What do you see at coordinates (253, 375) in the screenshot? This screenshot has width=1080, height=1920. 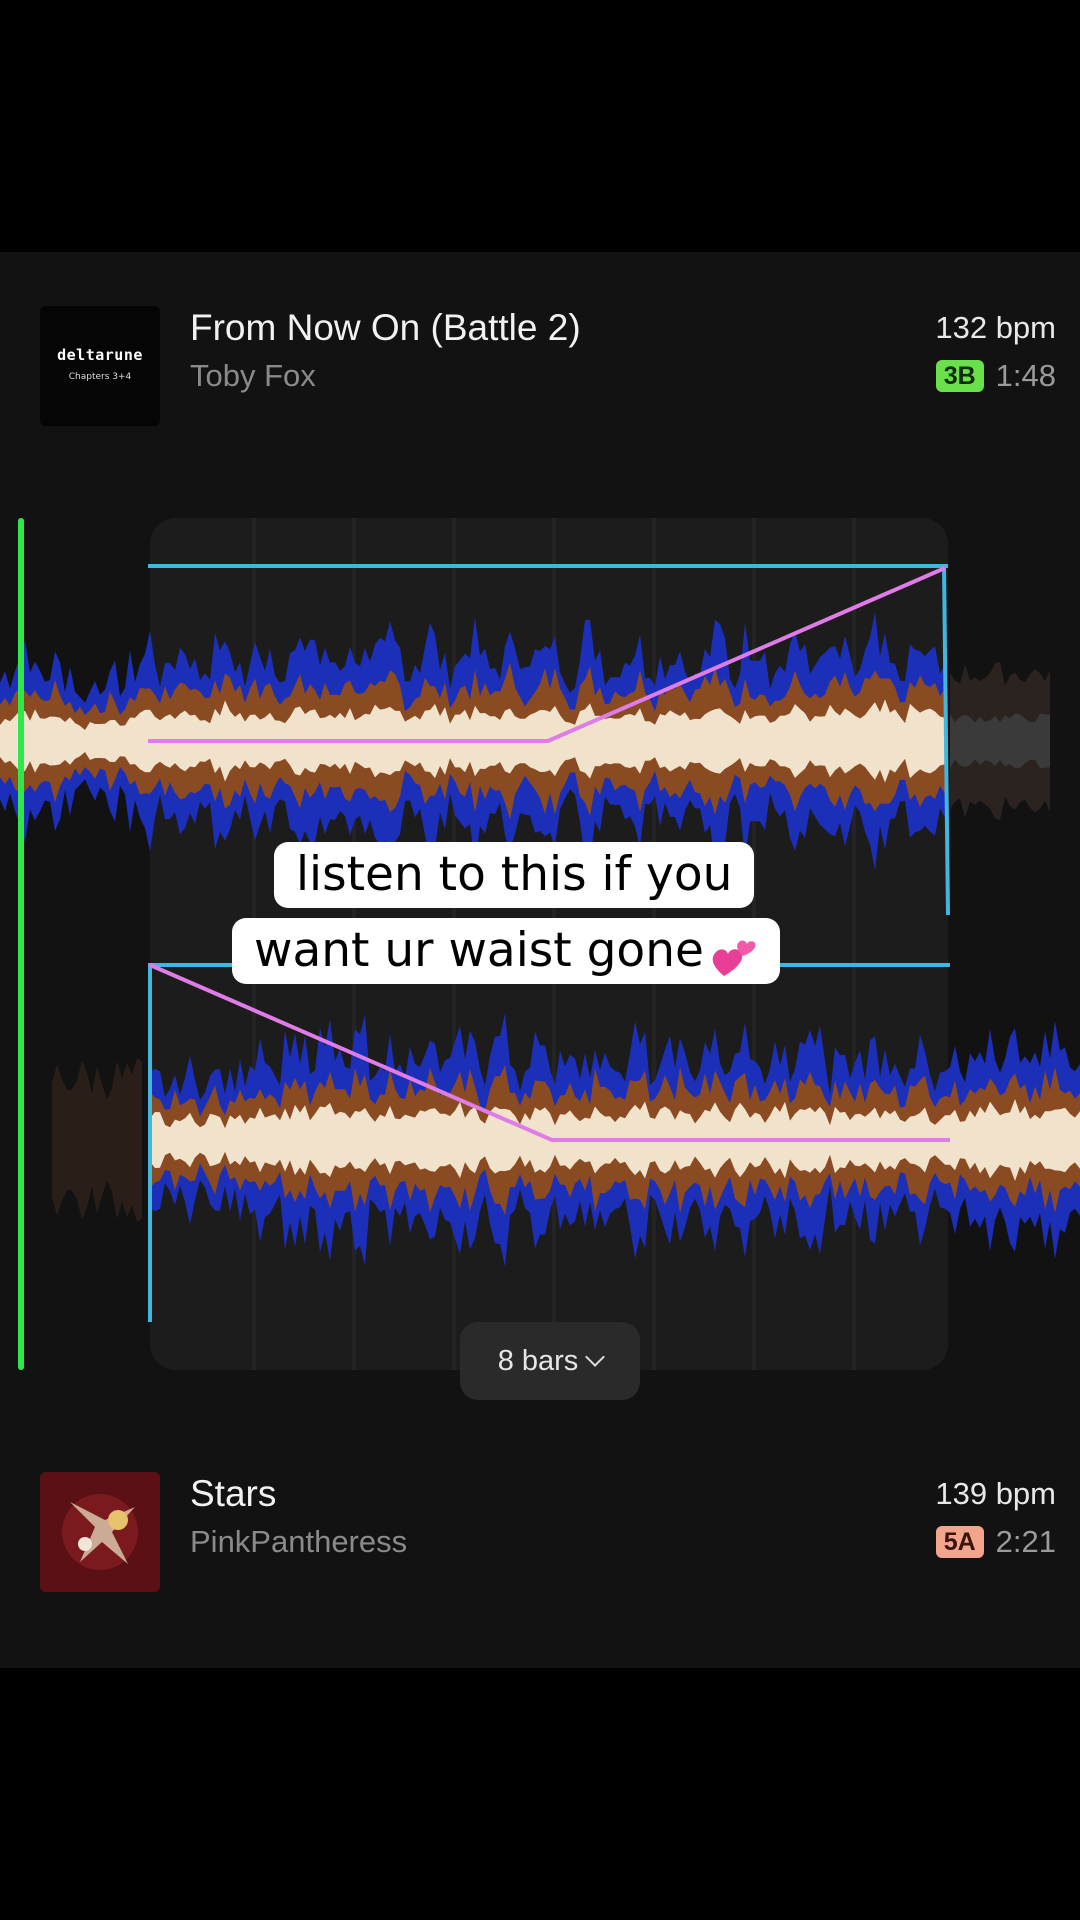 I see `track-artist: Toby Fox` at bounding box center [253, 375].